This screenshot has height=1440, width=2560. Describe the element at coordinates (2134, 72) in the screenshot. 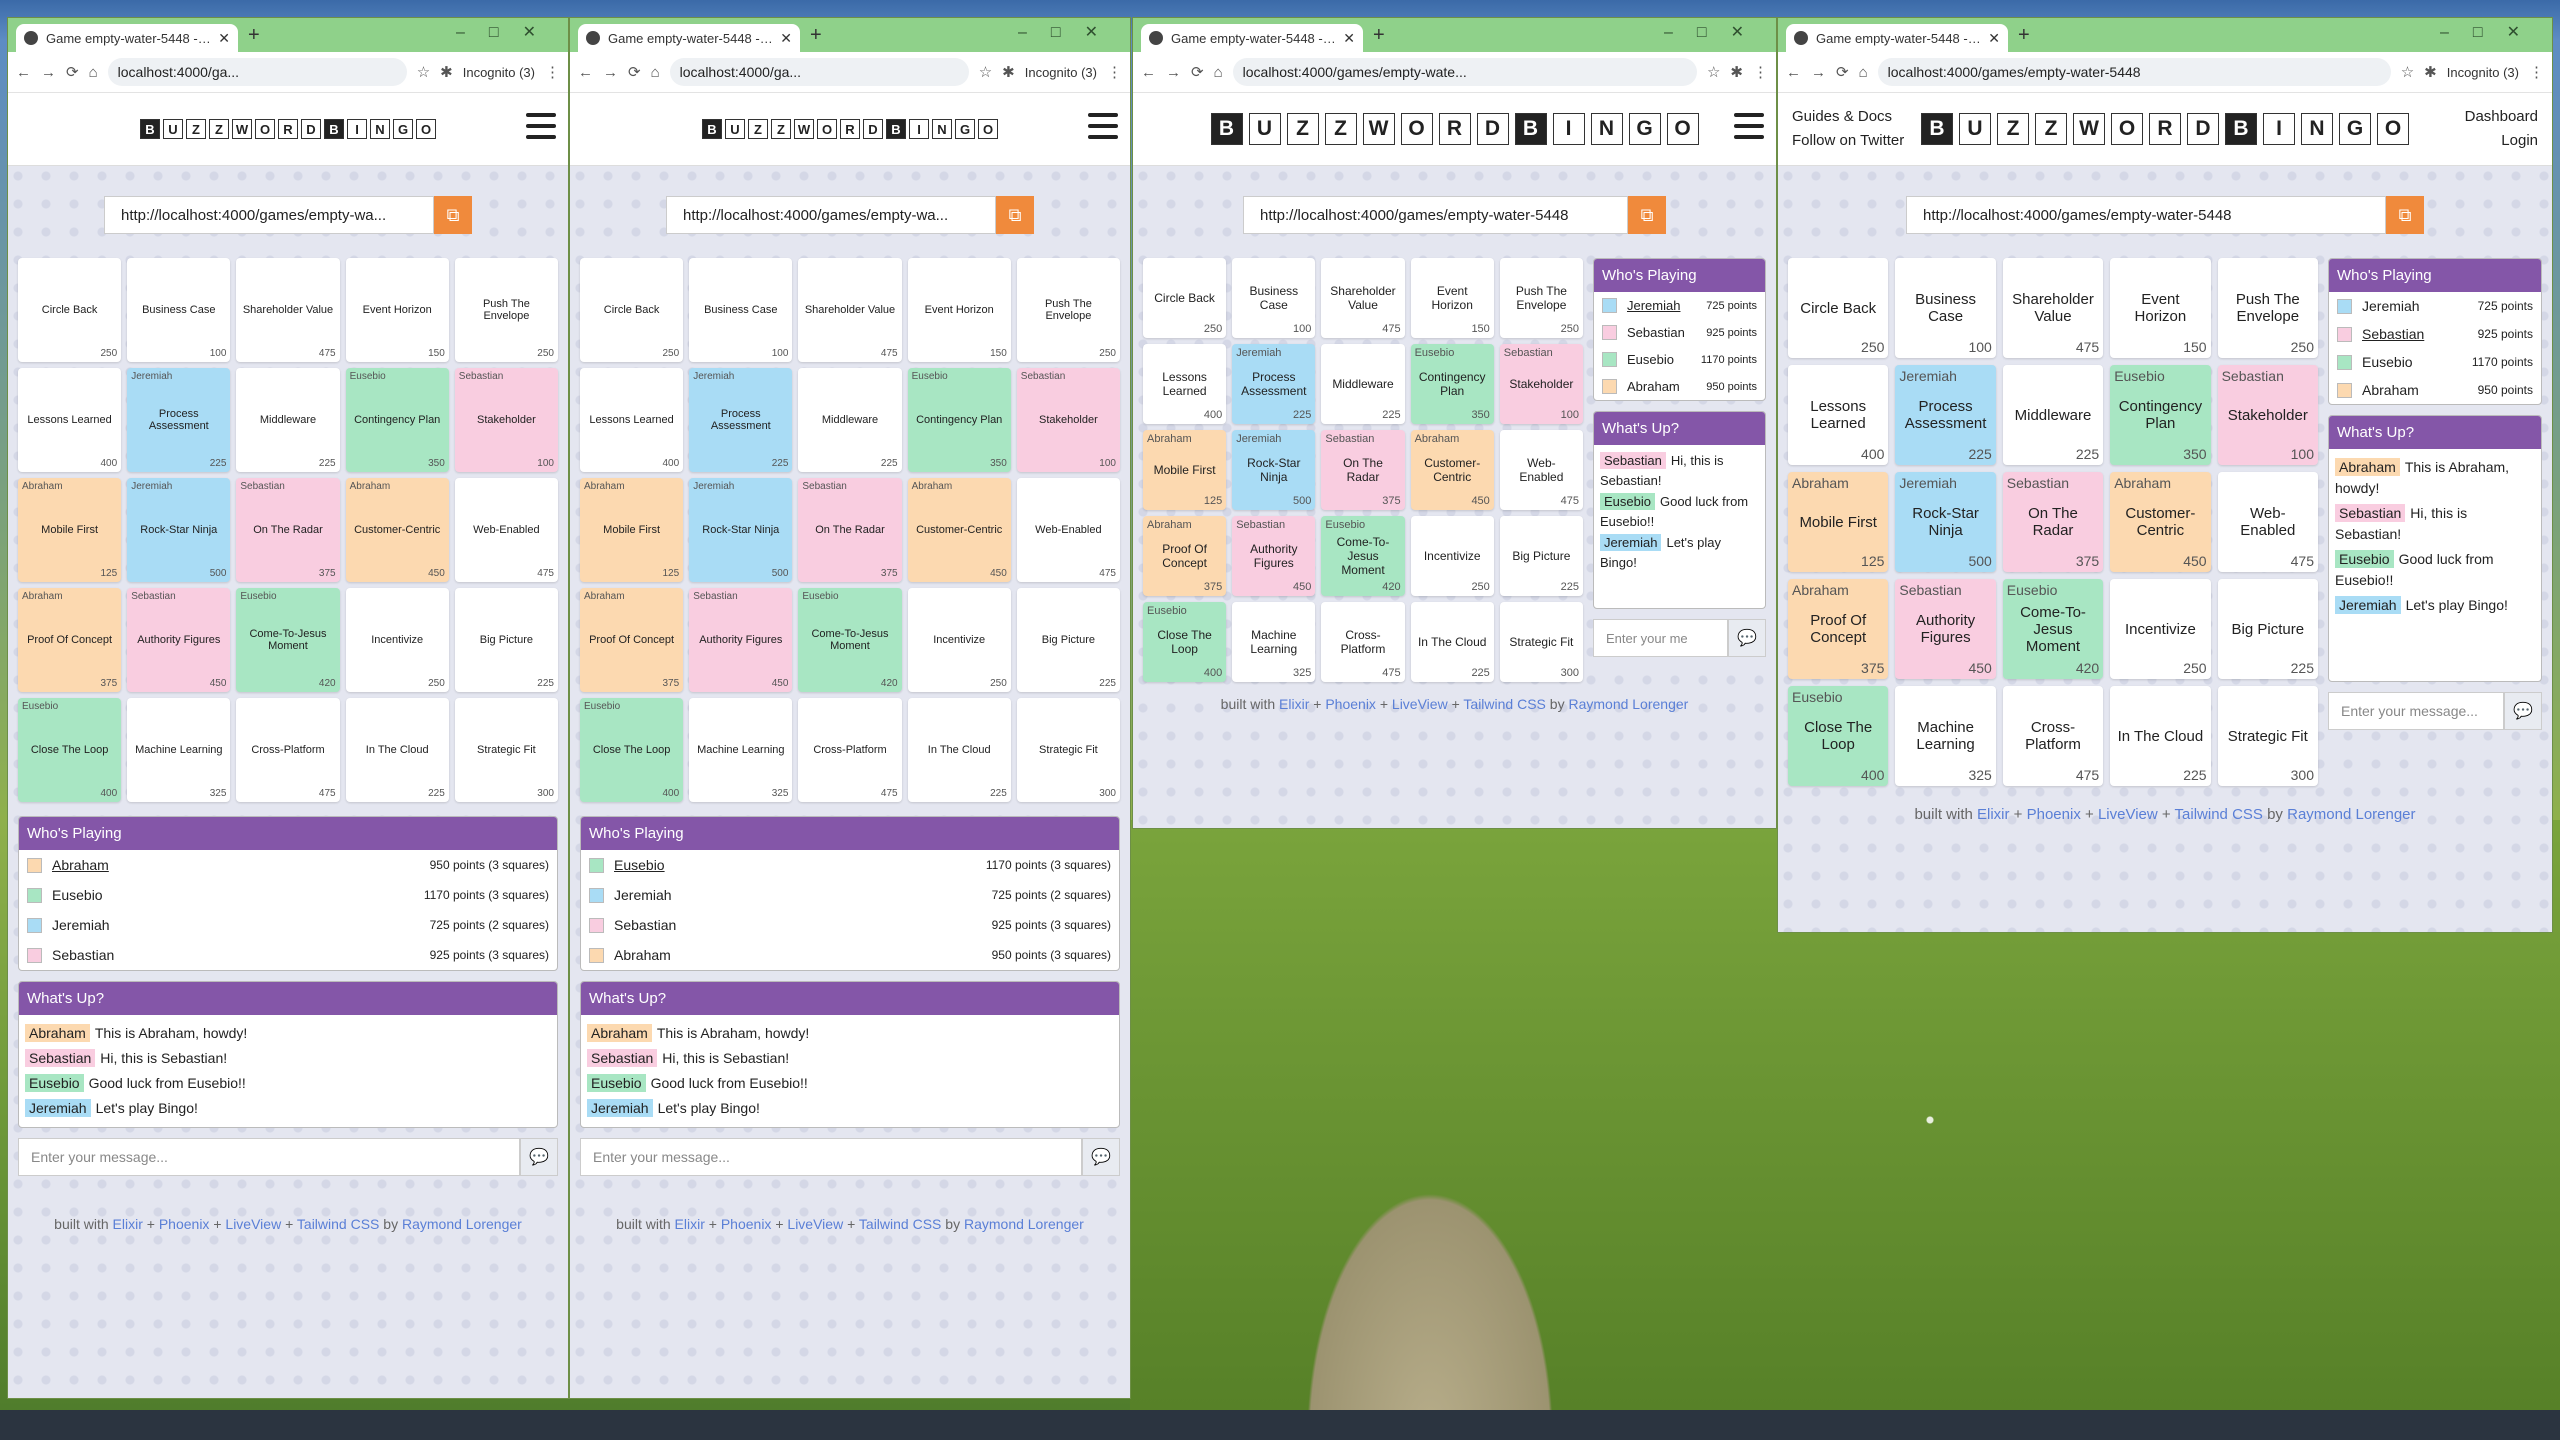

I see `url-field: localhost:4000/games/empty-water-5448` at that location.